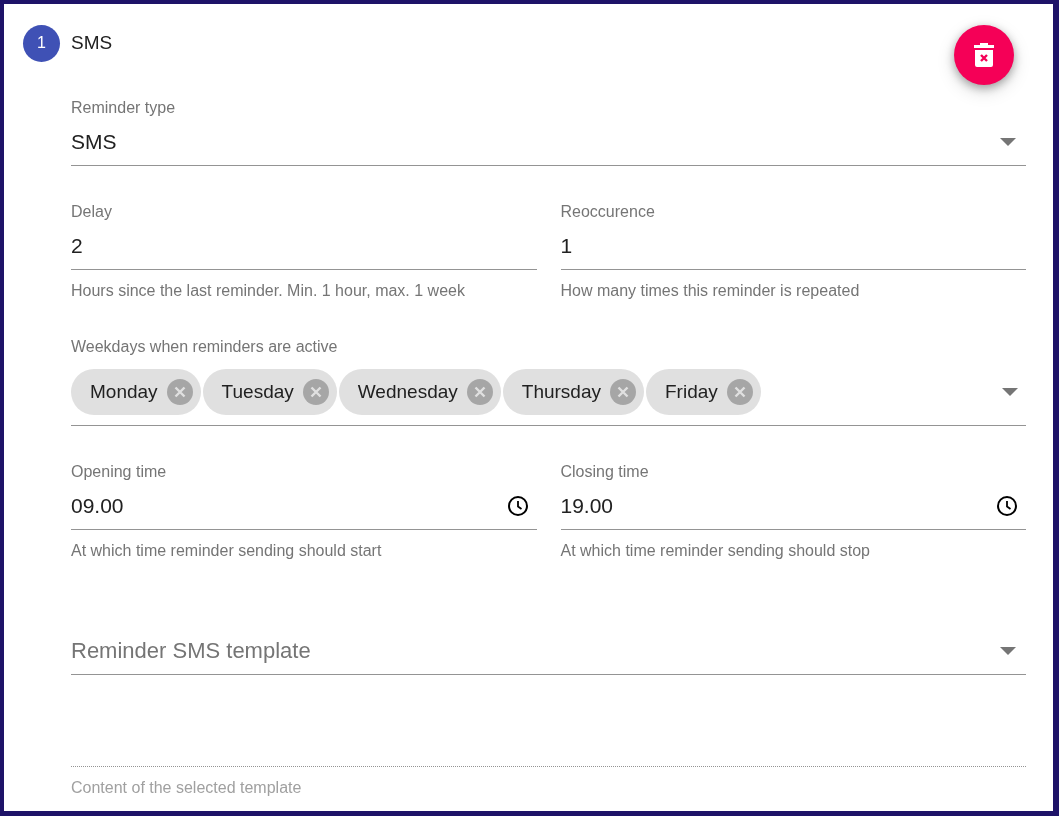 This screenshot has width=1059, height=816. What do you see at coordinates (691, 392) in the screenshot?
I see `chip-label: Friday` at bounding box center [691, 392].